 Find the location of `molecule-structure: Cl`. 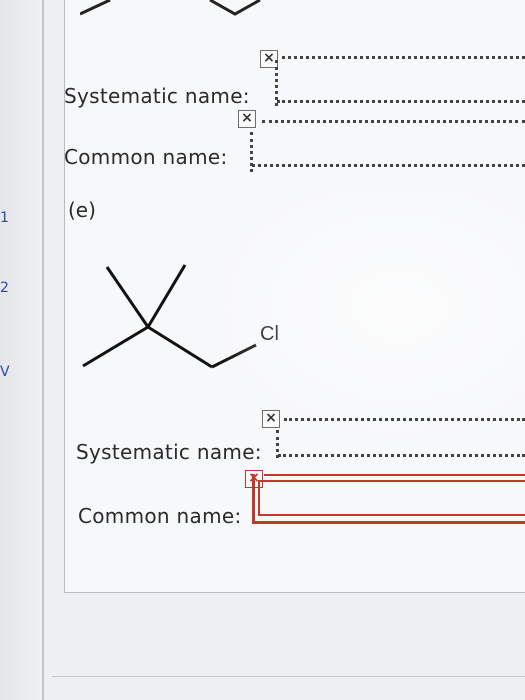

molecule-structure: Cl is located at coordinates (180, 316).